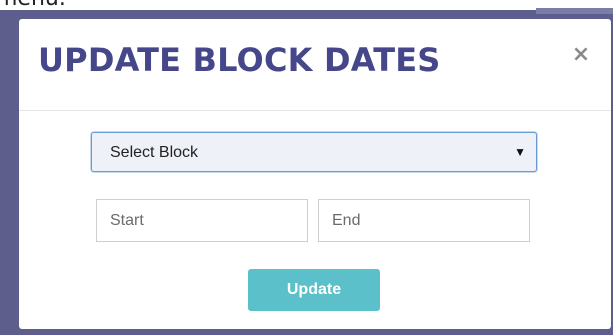 The height and width of the screenshot is (335, 613). I want to click on update-button: Update, so click(314, 290).